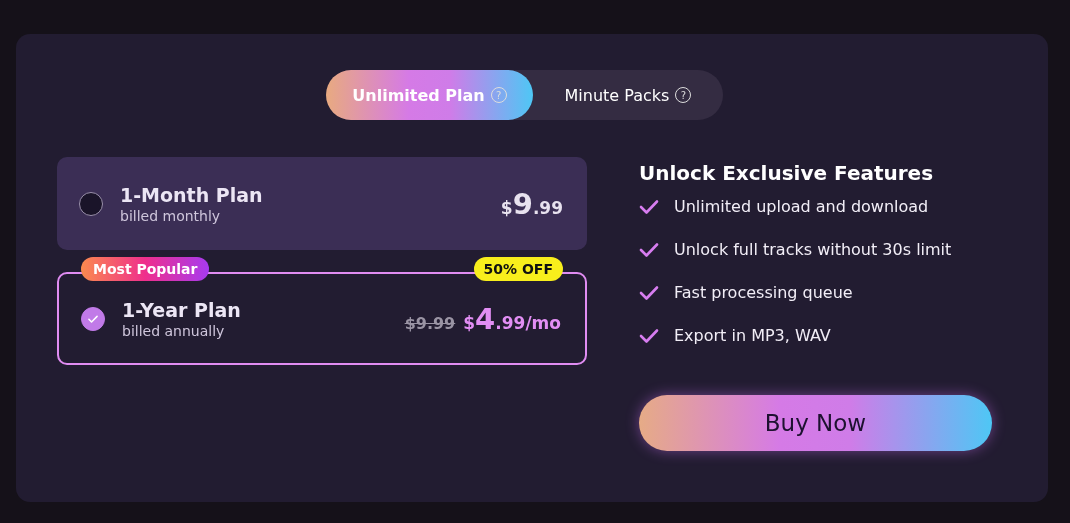 Image resolution: width=1070 pixels, height=523 pixels. Describe the element at coordinates (174, 330) in the screenshot. I see `billing-period: billed annually` at that location.